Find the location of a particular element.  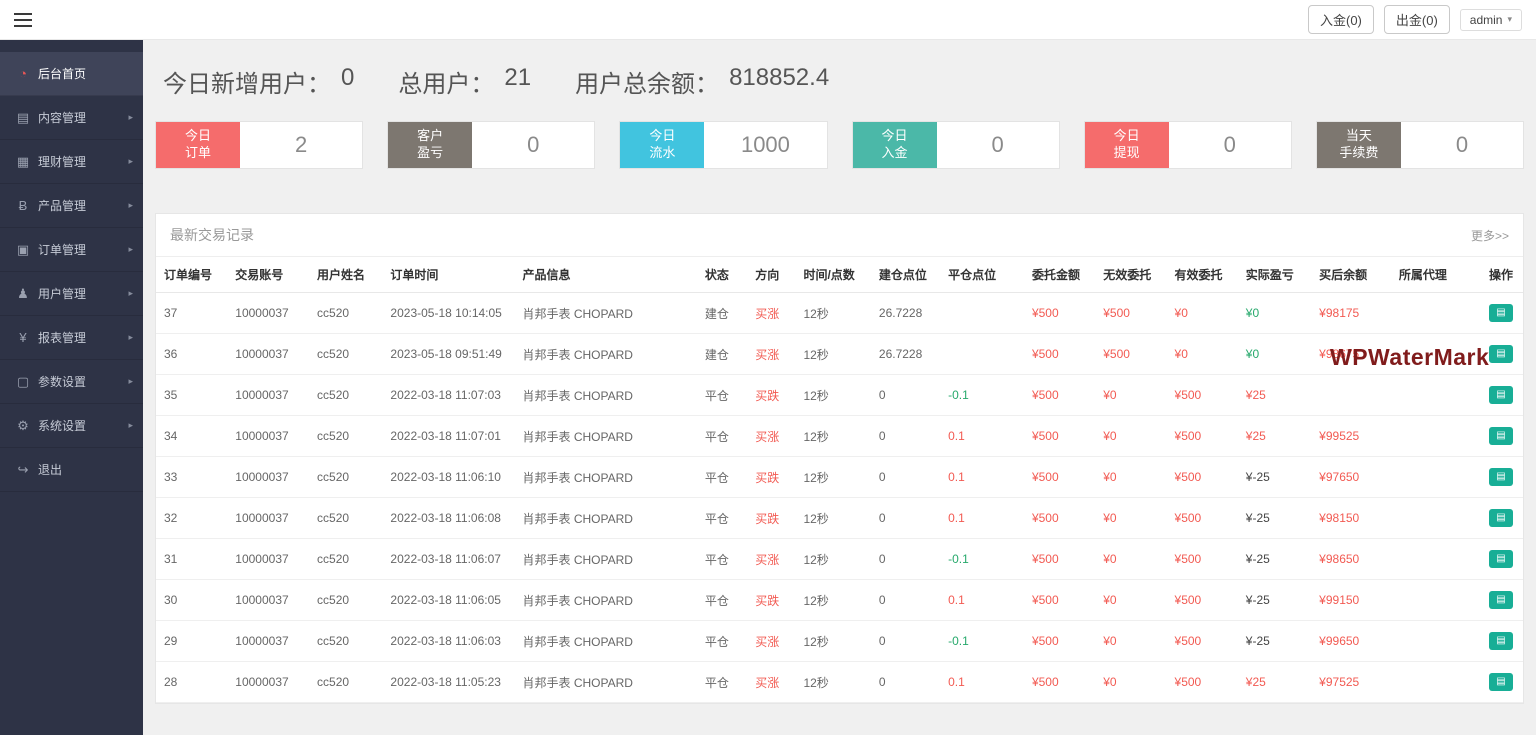

sidebar-item-label: 报表管理 is located at coordinates (62, 338).